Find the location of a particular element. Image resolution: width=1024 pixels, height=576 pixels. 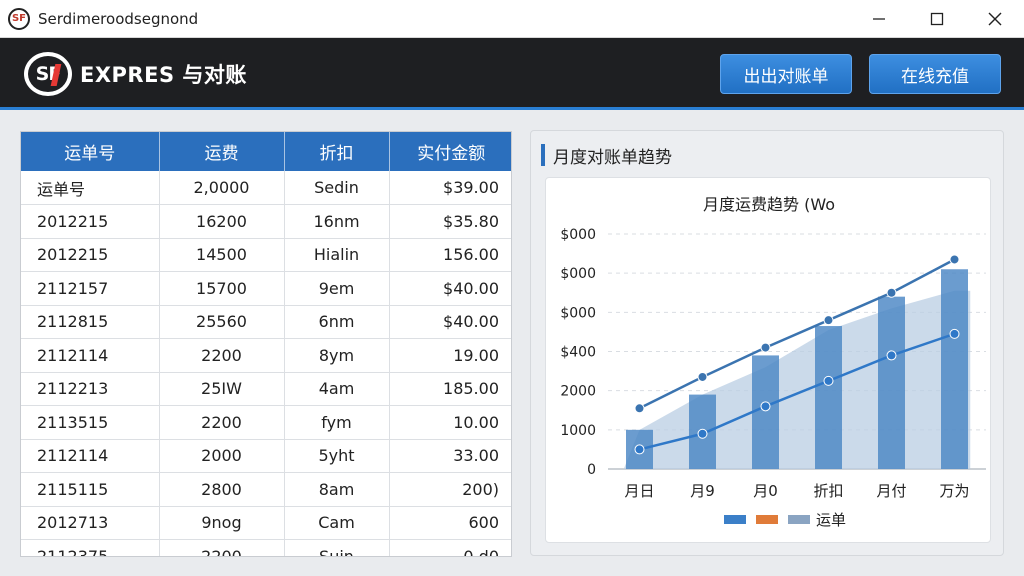

close-button is located at coordinates (995, 19).